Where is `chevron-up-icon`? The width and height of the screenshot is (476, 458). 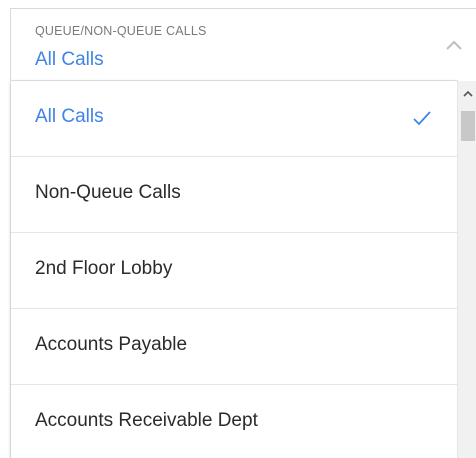 chevron-up-icon is located at coordinates (454, 46).